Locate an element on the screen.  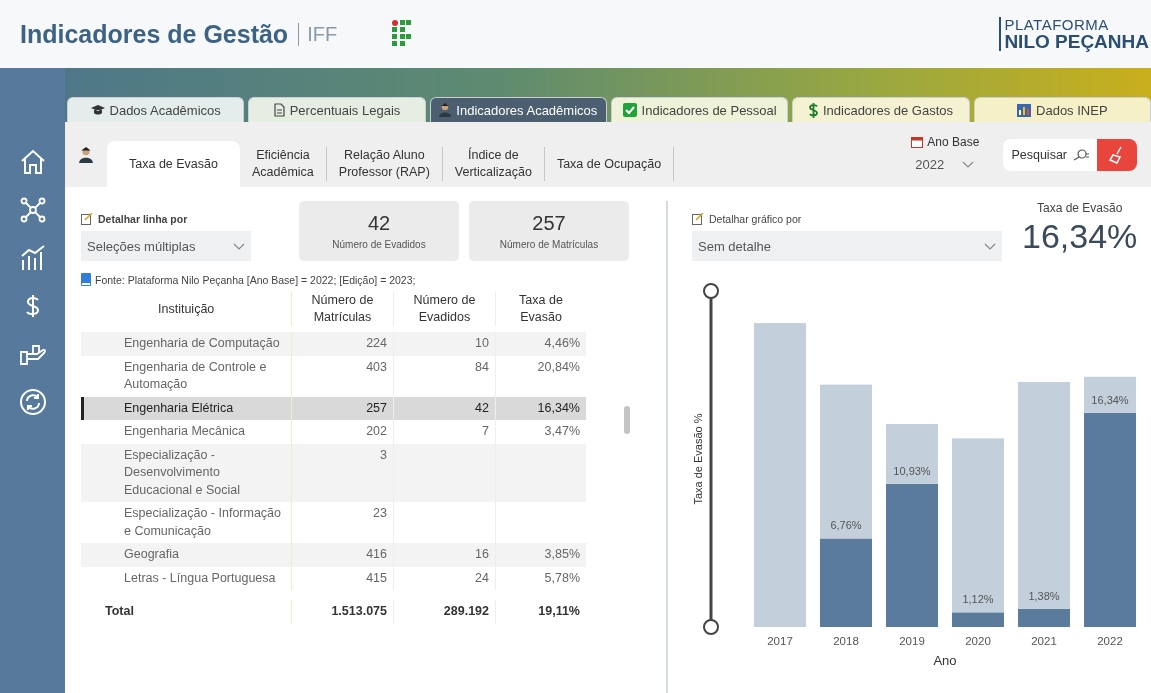
x-axis-title: Ano is located at coordinates (945, 660).